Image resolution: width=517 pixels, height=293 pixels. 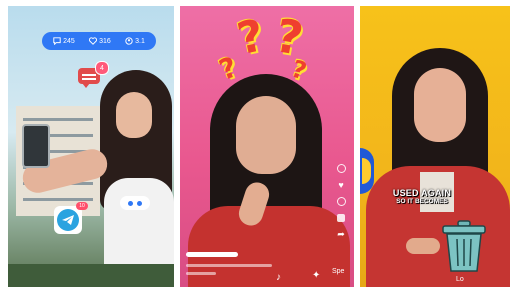 What do you see at coordinates (129, 41) in the screenshot?
I see `user-icon` at bounding box center [129, 41].